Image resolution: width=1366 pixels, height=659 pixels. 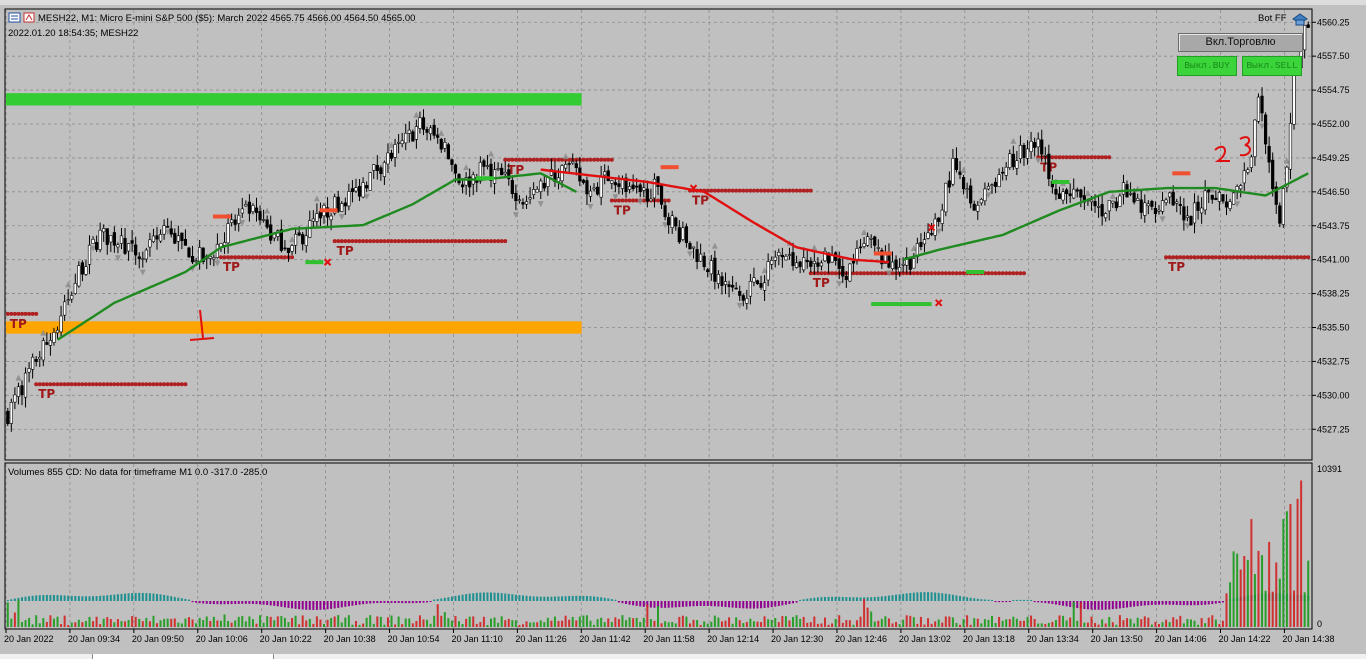 I want to click on price-label: 4535.50, so click(x=1333, y=328).